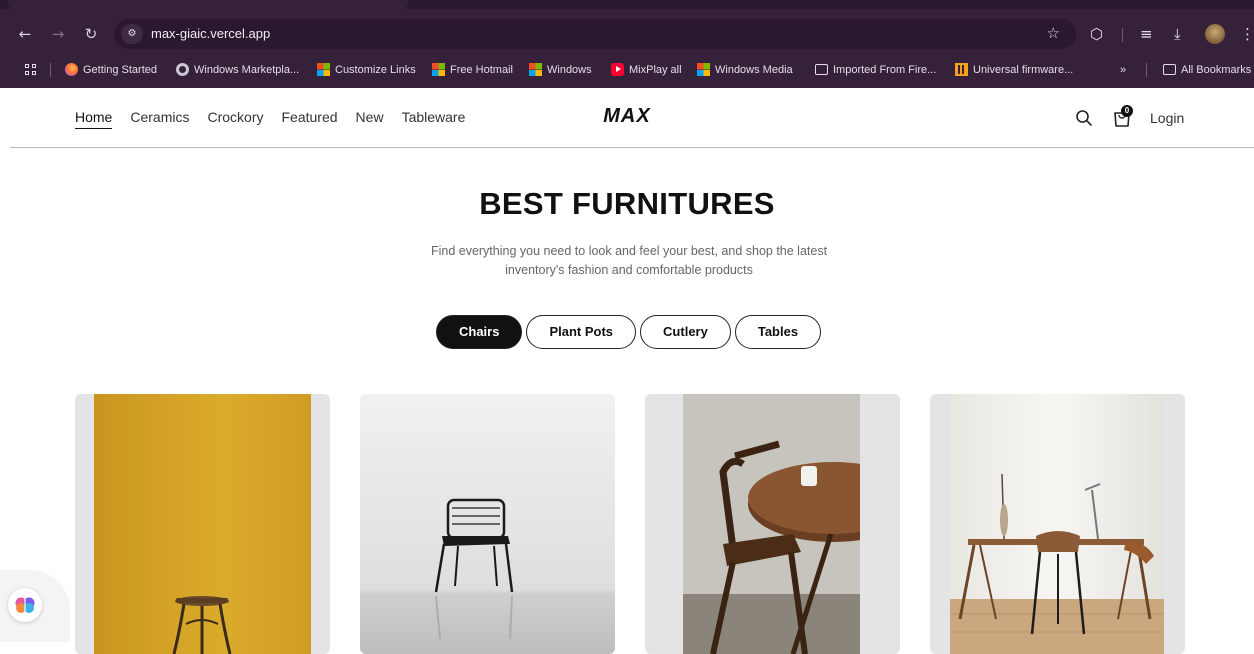 The width and height of the screenshot is (1254, 654). I want to click on bookmark-windows-media: Windows Media, so click(745, 69).